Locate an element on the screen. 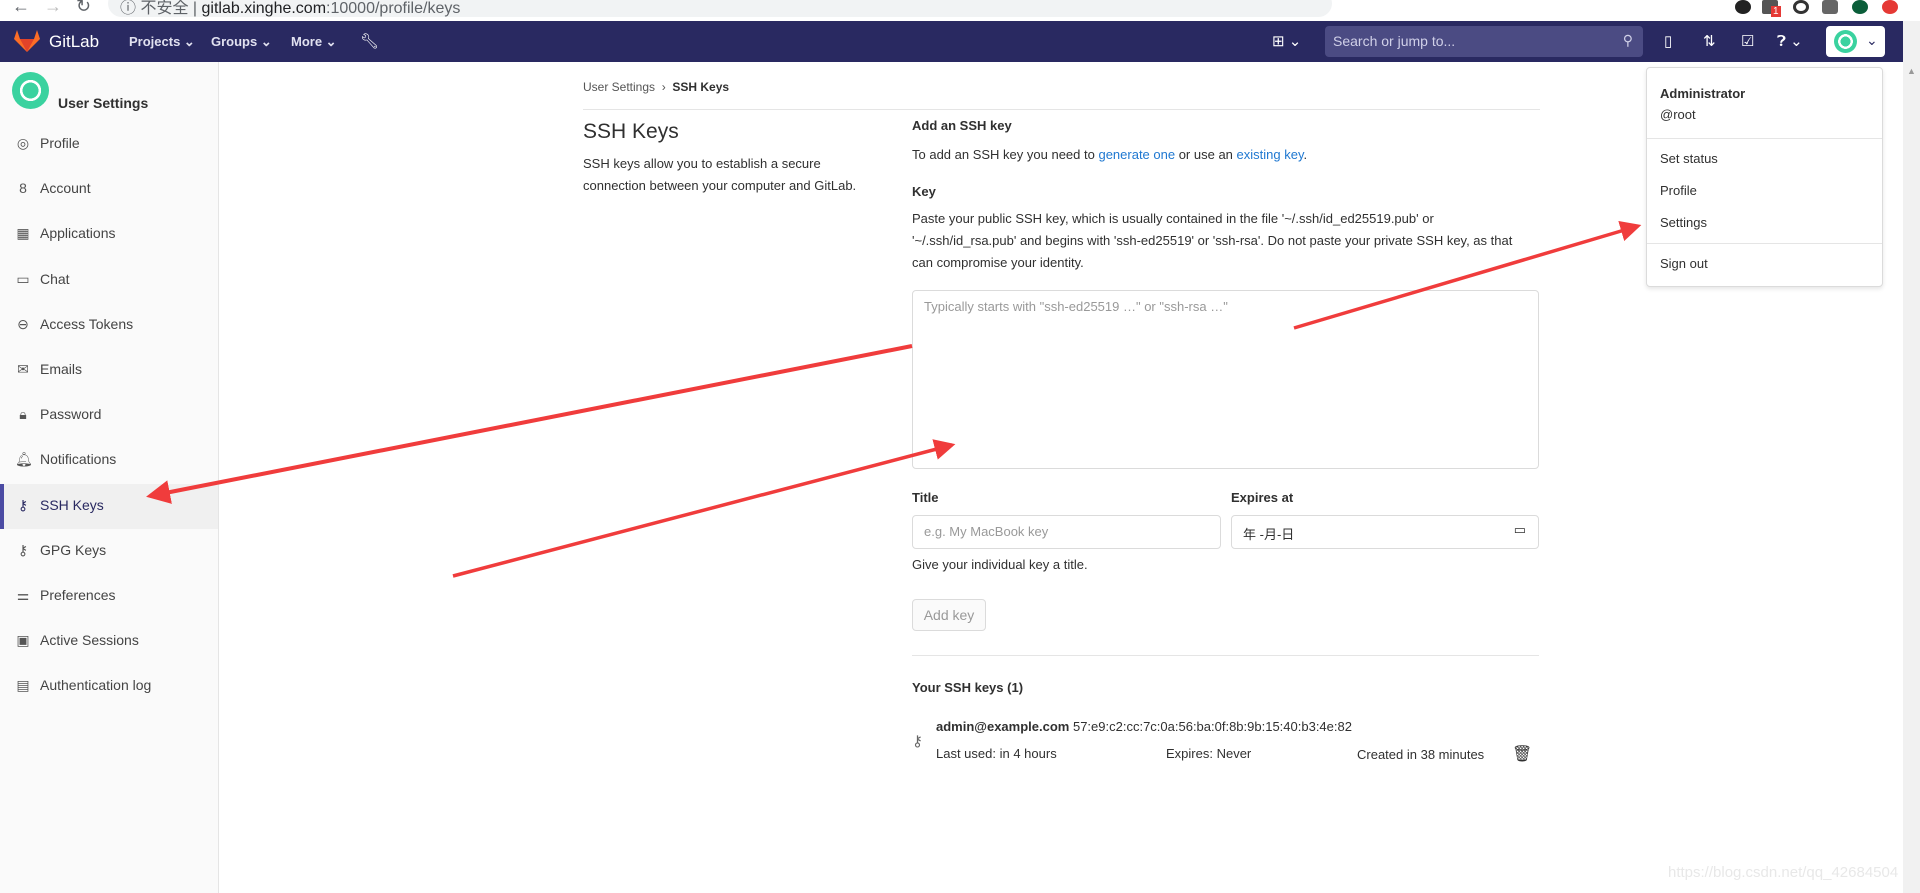  title-input: e.g. My MacBook key is located at coordinates (1066, 532).